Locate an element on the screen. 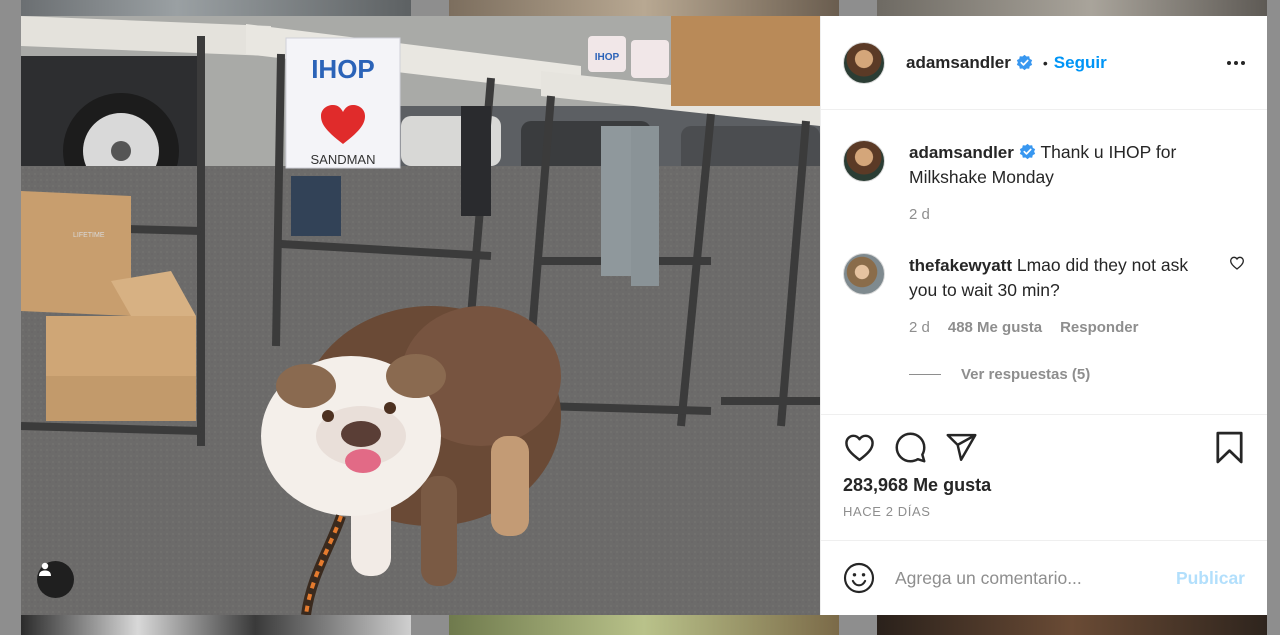  emoji-icon is located at coordinates (859, 578).